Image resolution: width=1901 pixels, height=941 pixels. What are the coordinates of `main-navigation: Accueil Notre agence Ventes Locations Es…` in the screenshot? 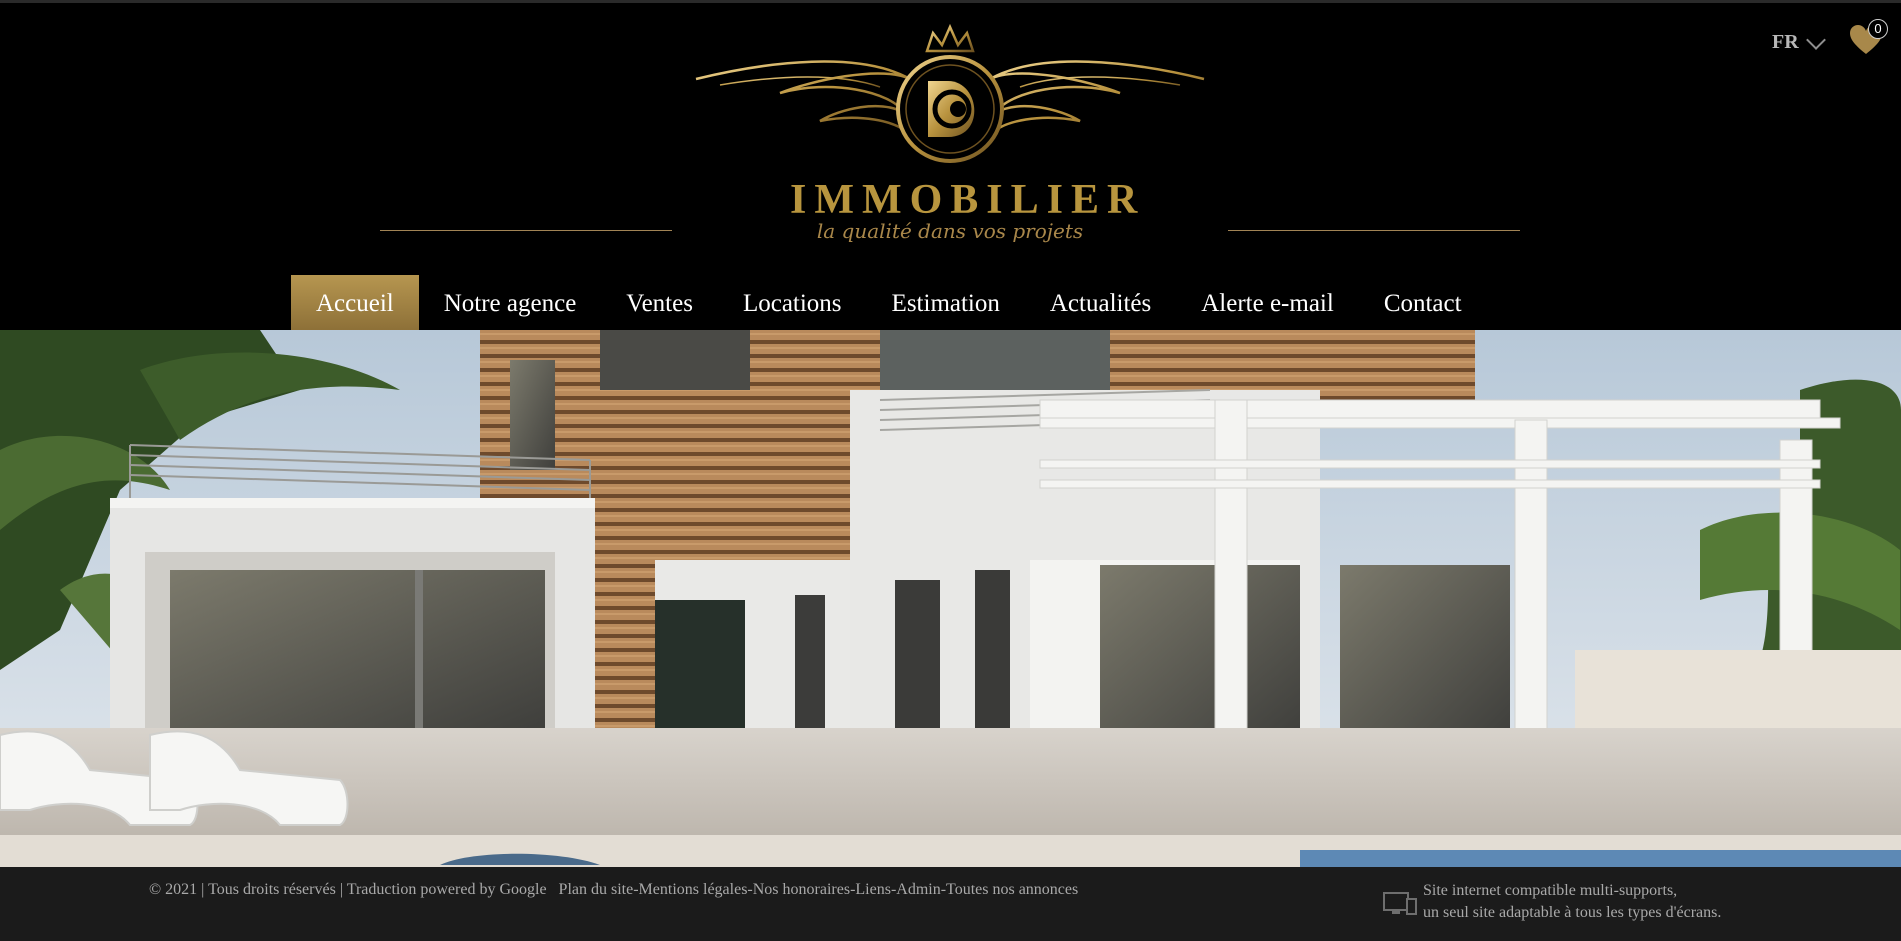 It's located at (889, 303).